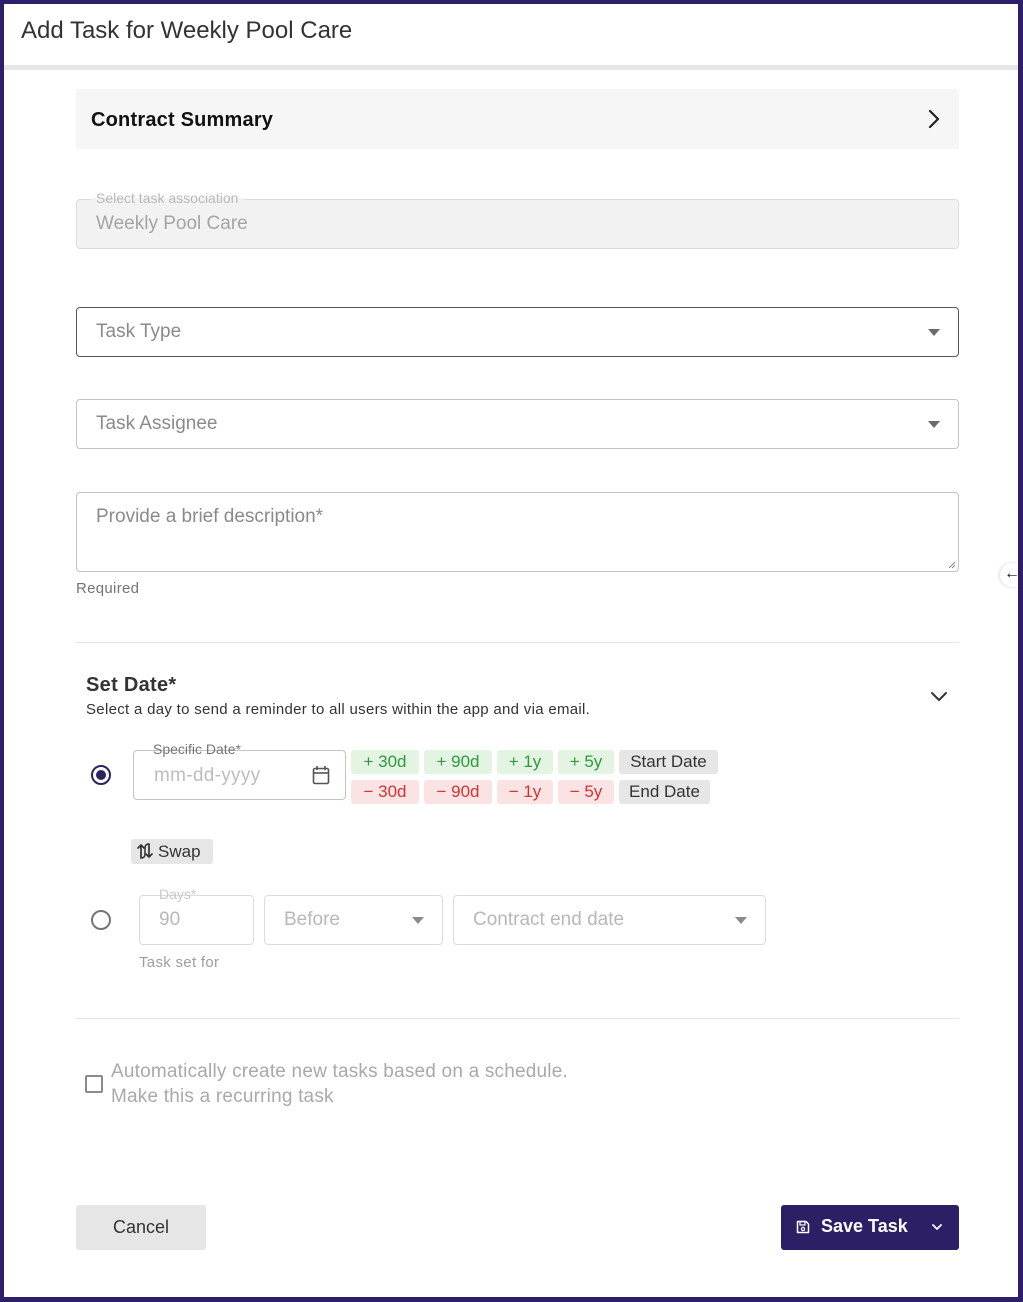  Describe the element at coordinates (179, 851) in the screenshot. I see `swap-label: Swap` at that location.